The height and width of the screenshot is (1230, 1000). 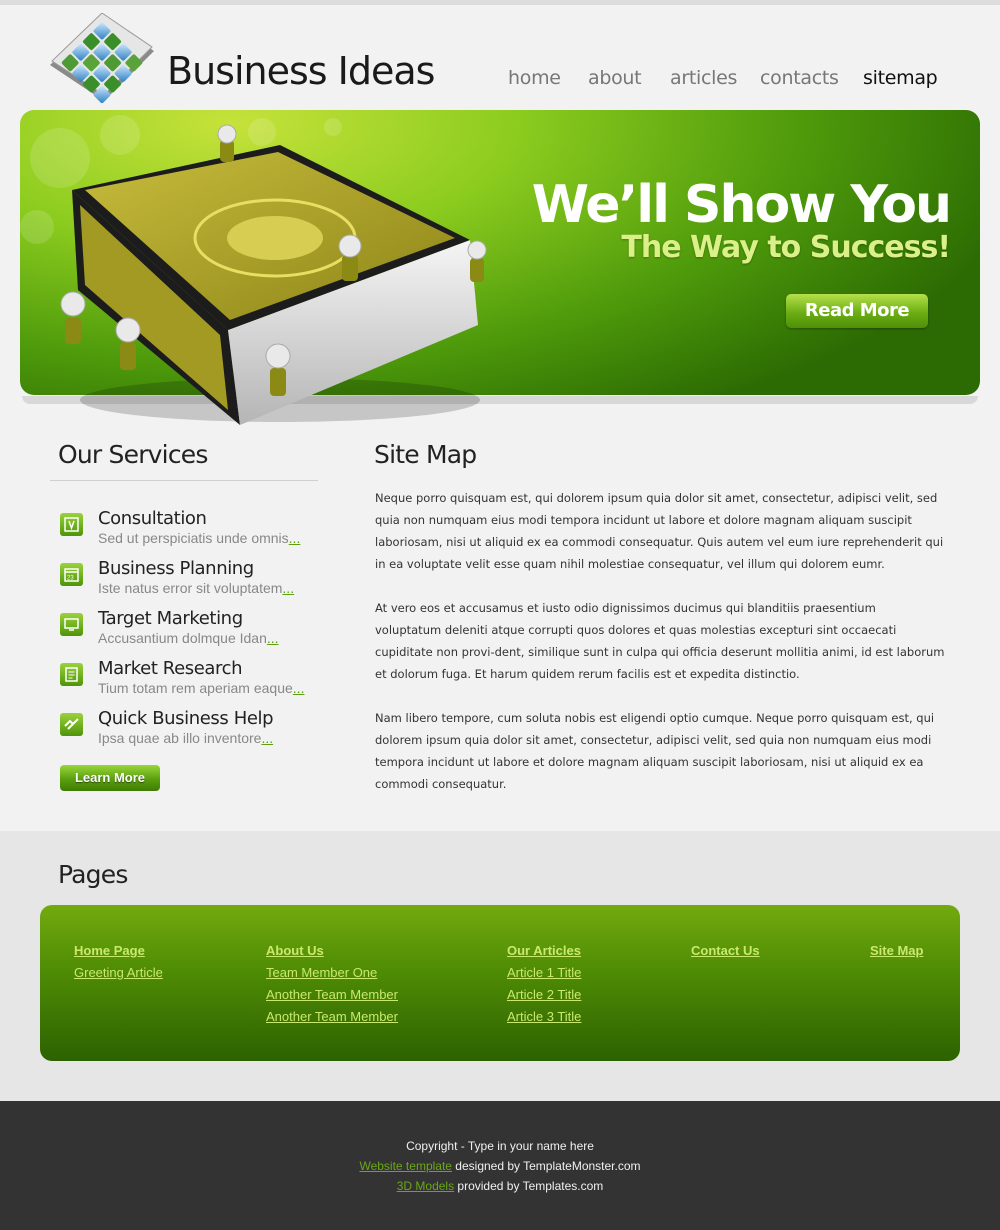 I want to click on read-more-button: Read More, so click(x=857, y=311).